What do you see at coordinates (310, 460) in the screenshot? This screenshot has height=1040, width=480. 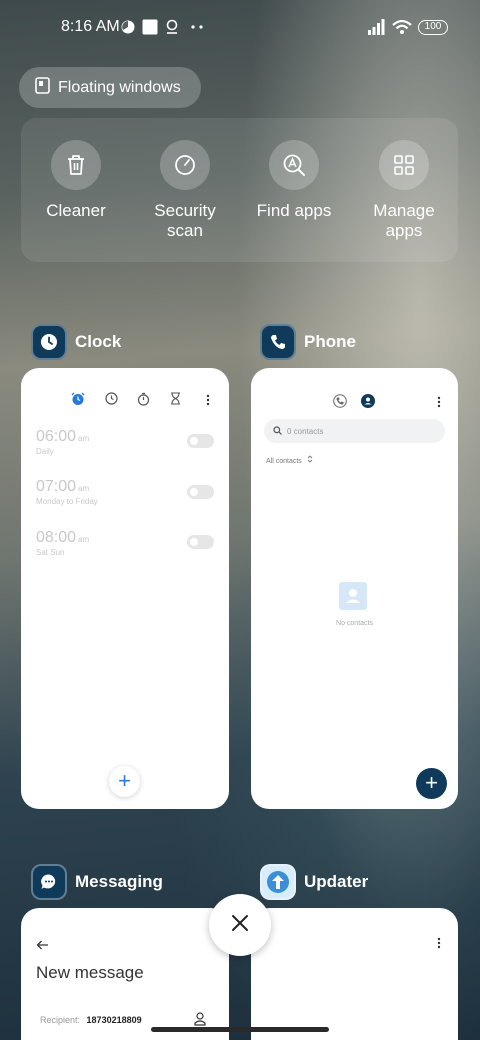 I see `sort-arrows-icon` at bounding box center [310, 460].